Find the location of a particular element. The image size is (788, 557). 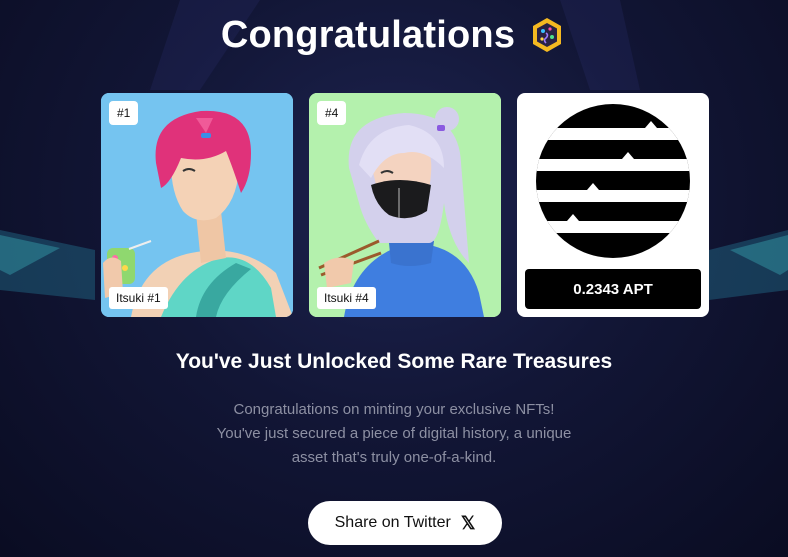

nft-rank-badge: #4 is located at coordinates (332, 113).